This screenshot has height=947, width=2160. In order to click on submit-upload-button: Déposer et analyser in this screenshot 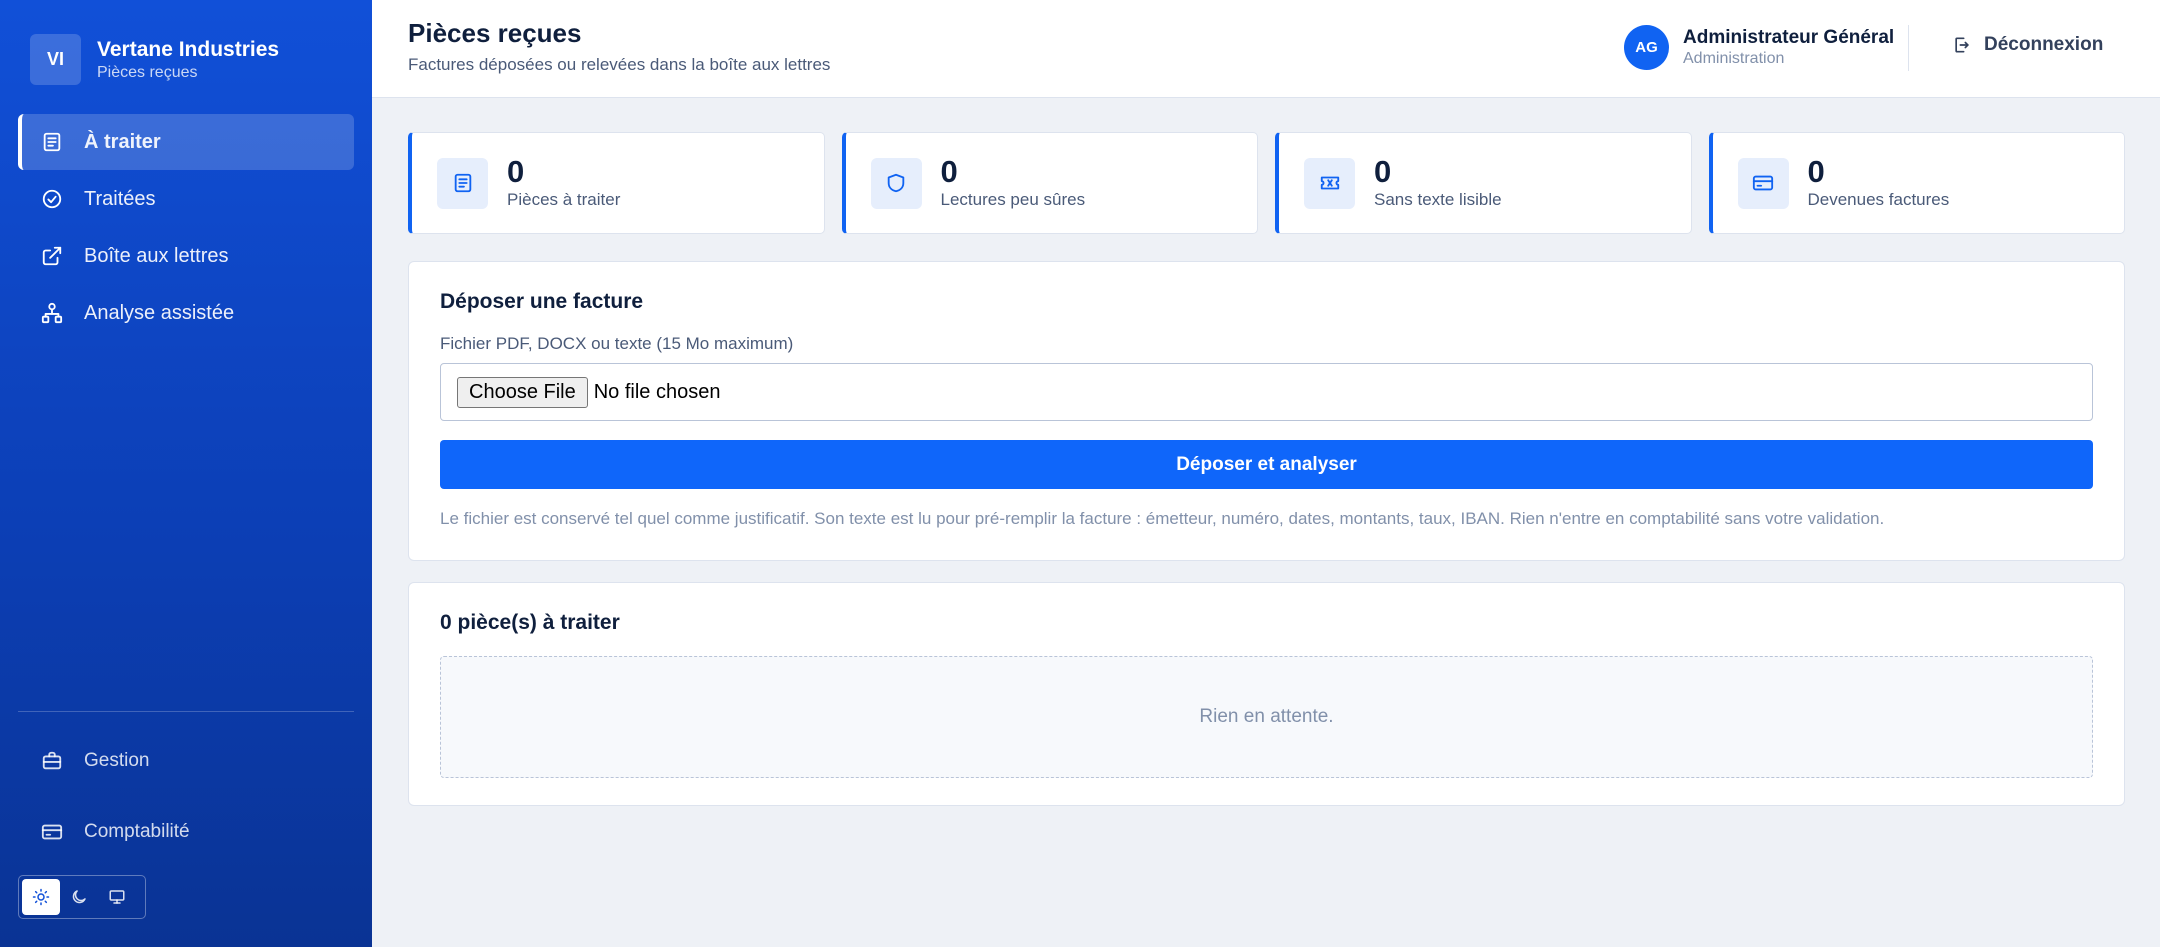, I will do `click(1266, 464)`.